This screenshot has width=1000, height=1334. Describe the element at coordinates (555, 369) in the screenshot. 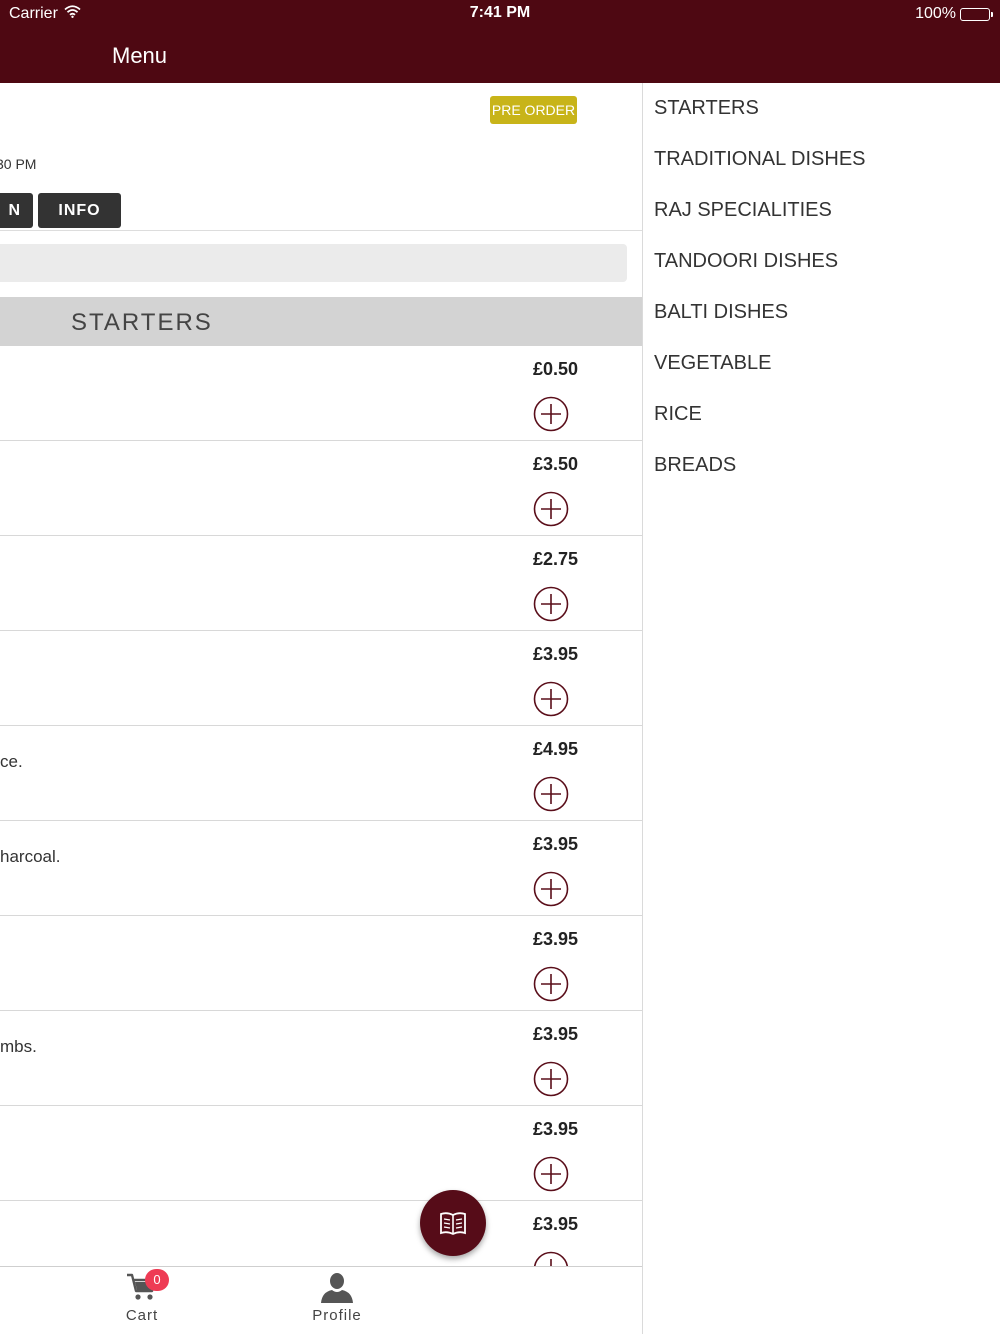

I see `item-price: £0.50` at that location.